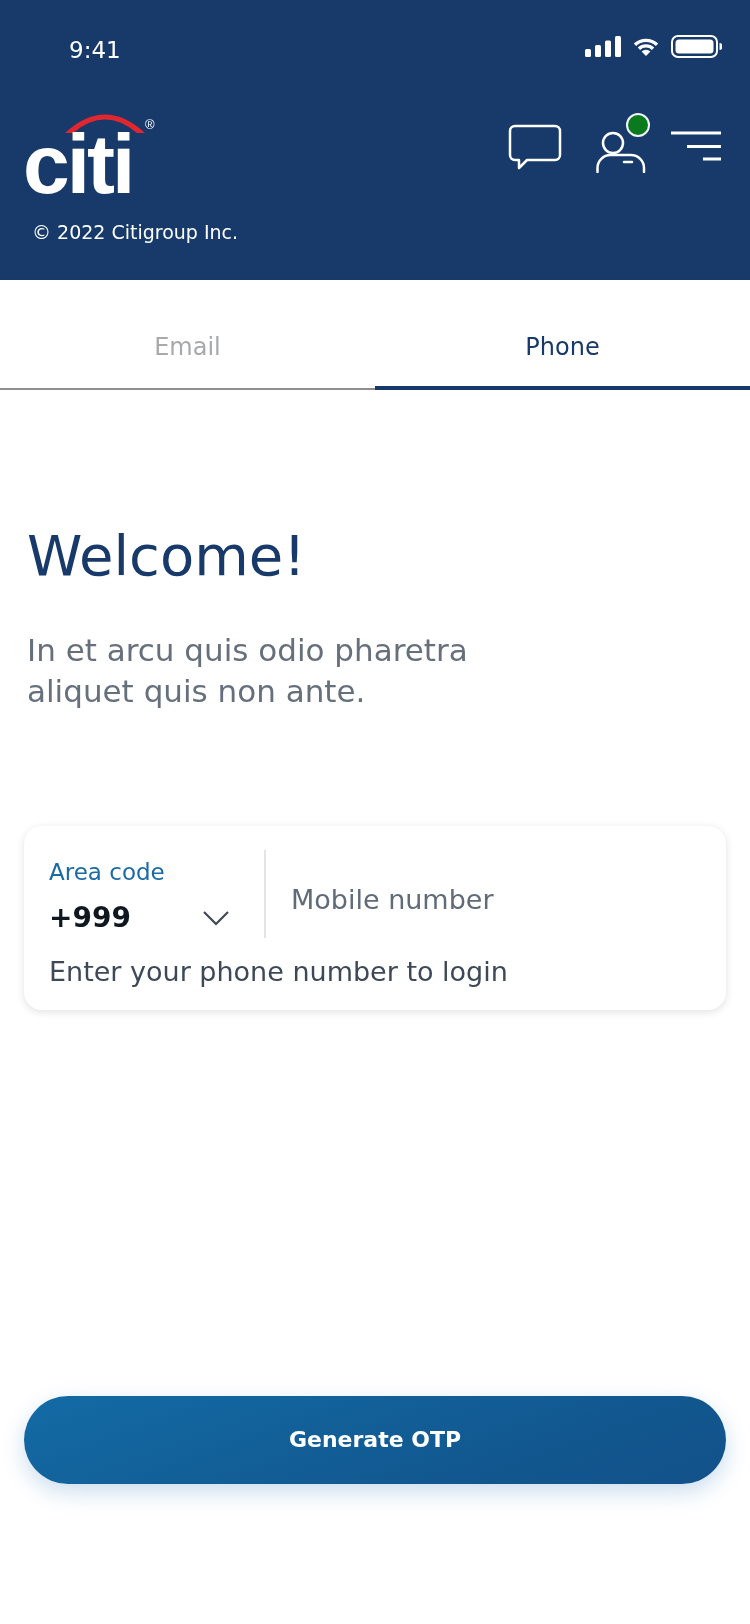  I want to click on speech-bubble-icon, so click(535, 147).